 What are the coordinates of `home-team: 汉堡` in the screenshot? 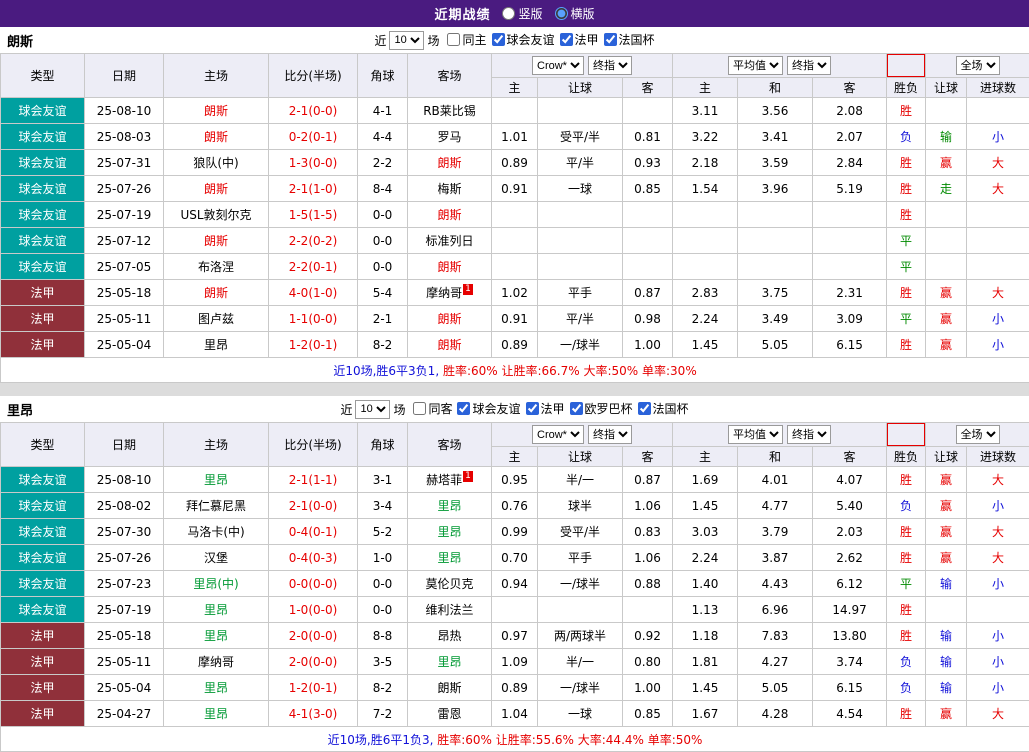 It's located at (216, 558).